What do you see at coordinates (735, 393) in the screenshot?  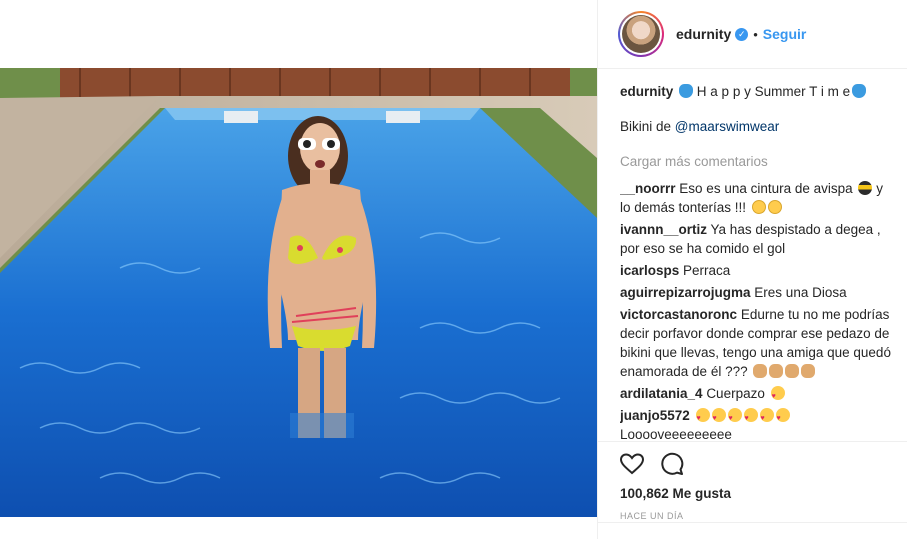 I see `comment-text: Cuerpazo` at bounding box center [735, 393].